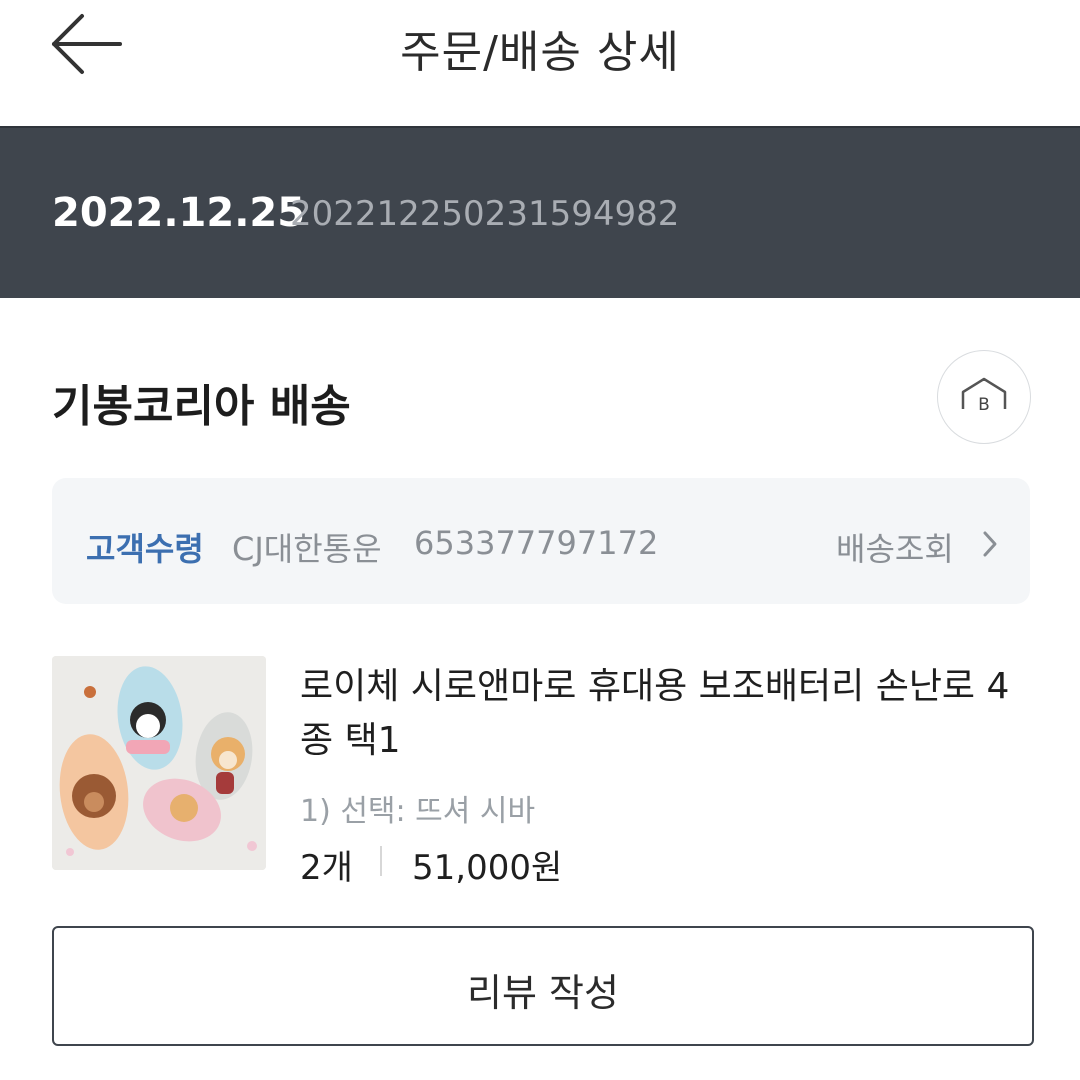 The width and height of the screenshot is (1080, 1080). I want to click on tracking-number: 653377797172, so click(536, 543).